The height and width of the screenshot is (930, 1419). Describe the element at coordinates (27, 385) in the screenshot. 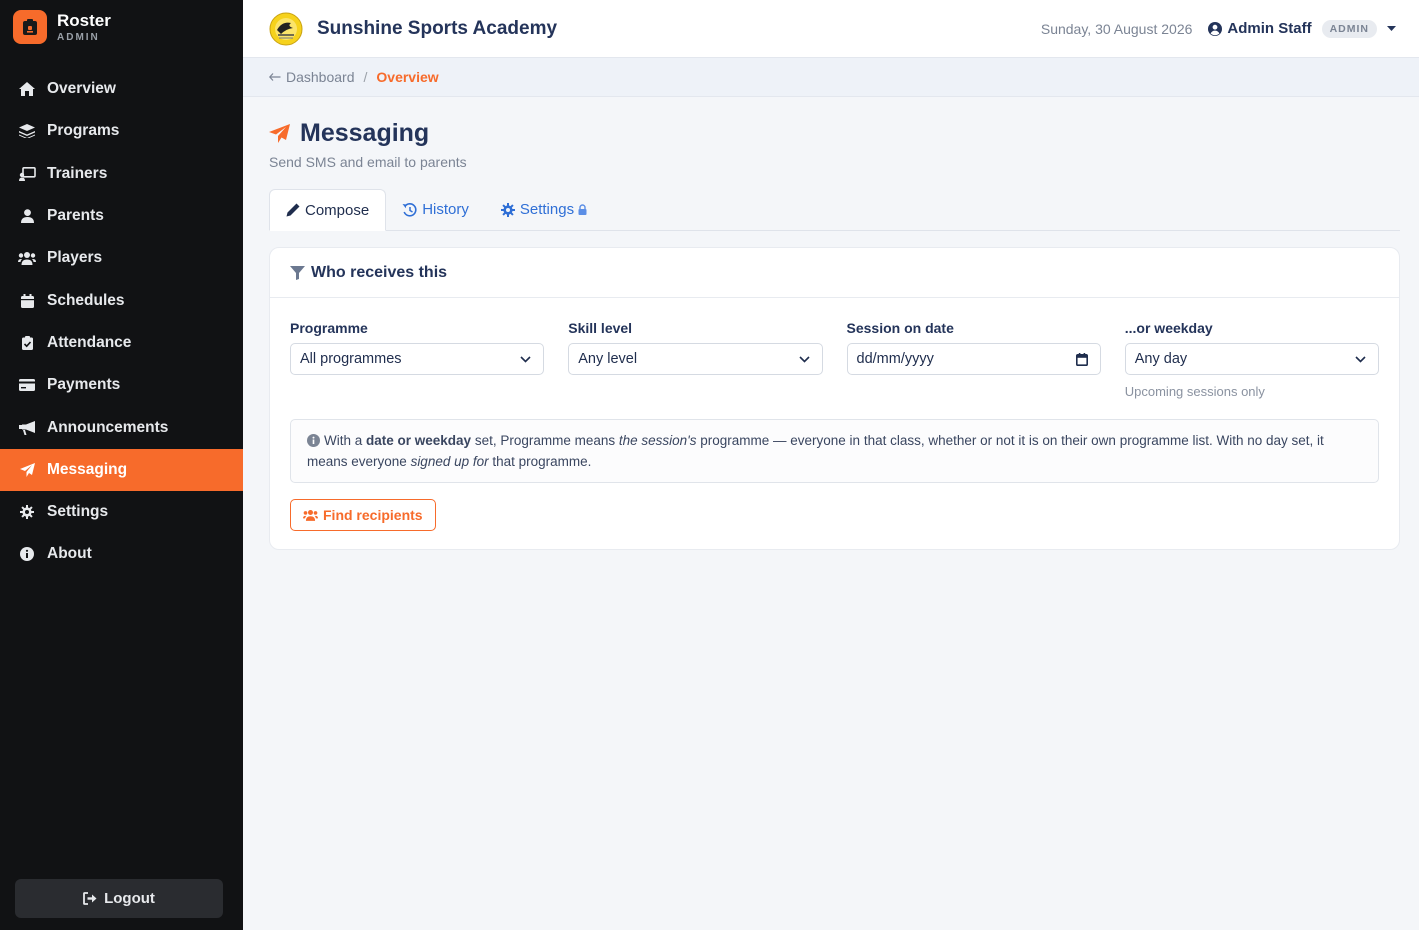

I see `credit-card-icon` at that location.